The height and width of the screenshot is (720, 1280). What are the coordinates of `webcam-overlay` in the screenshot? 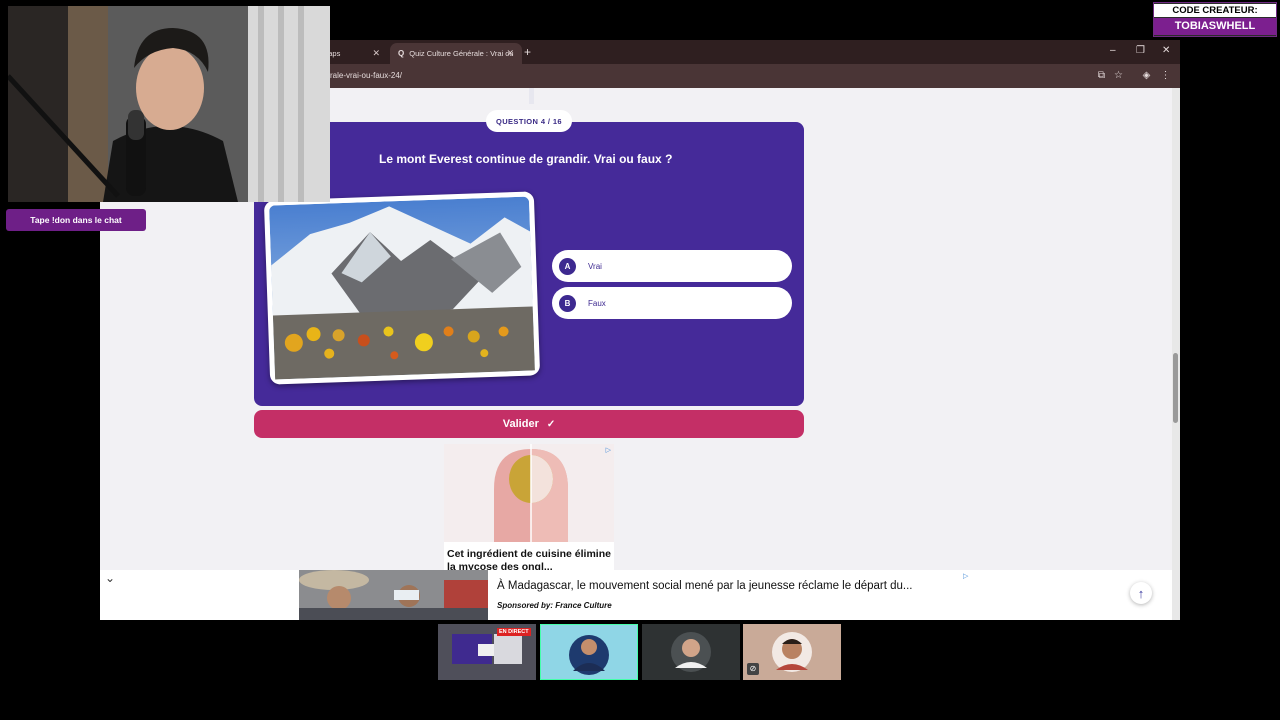 It's located at (169, 104).